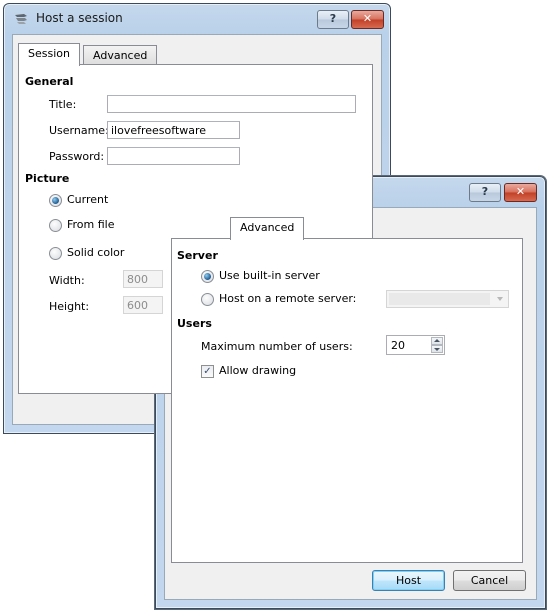 The width and height of the screenshot is (549, 613). Describe the element at coordinates (47, 178) in the screenshot. I see `picture-heading: Picture` at that location.